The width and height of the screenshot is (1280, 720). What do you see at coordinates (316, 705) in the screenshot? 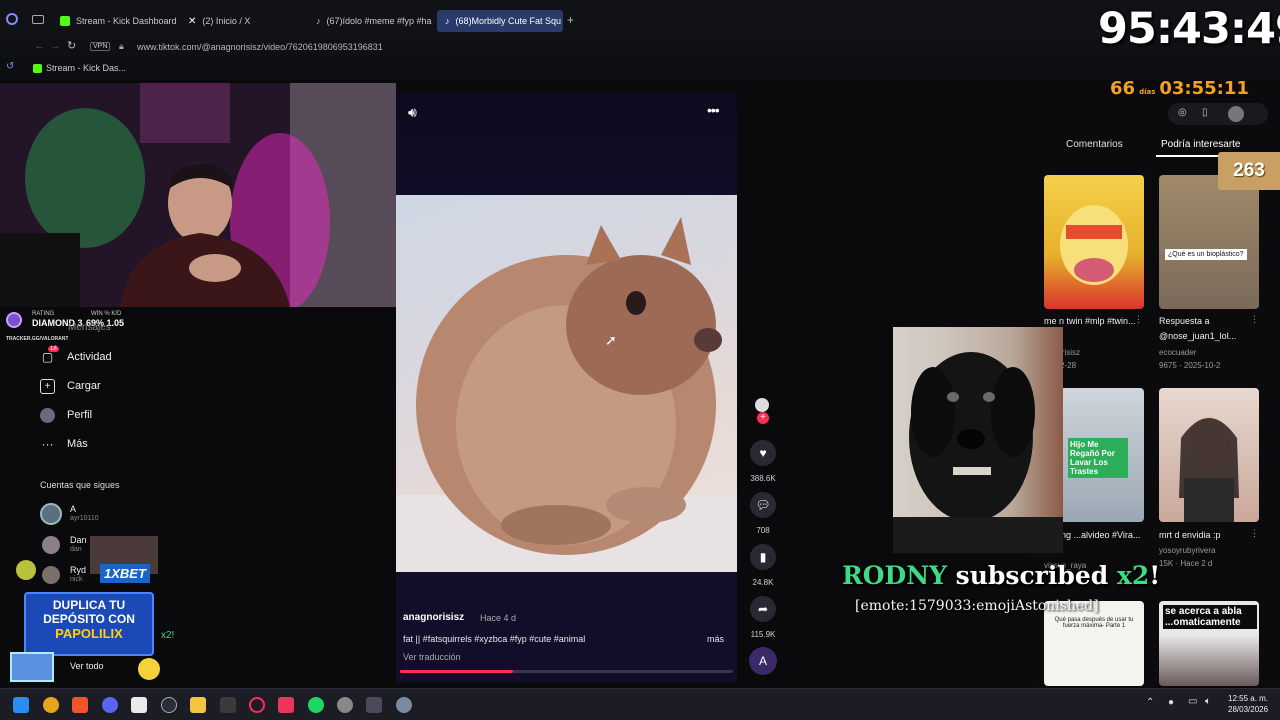
I see `spotify-icon` at bounding box center [316, 705].